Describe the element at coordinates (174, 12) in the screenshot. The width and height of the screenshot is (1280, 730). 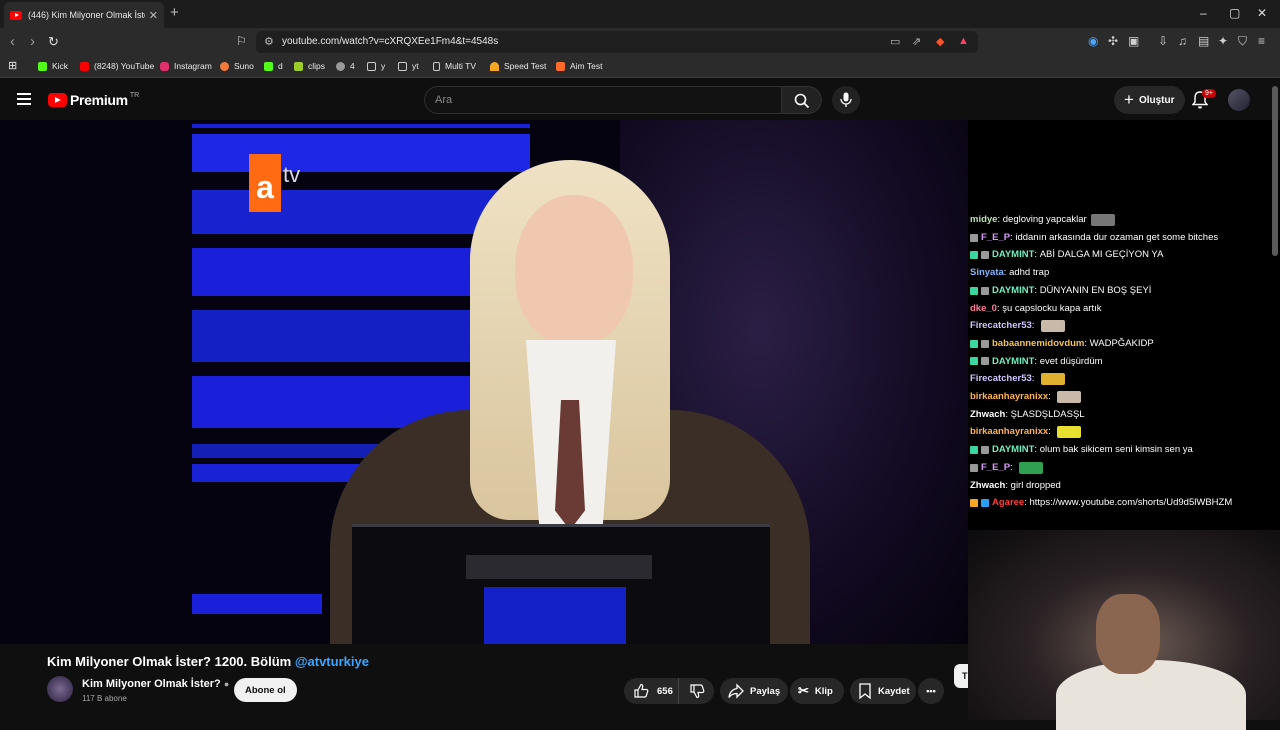
I see `new-tab-button: +` at that location.